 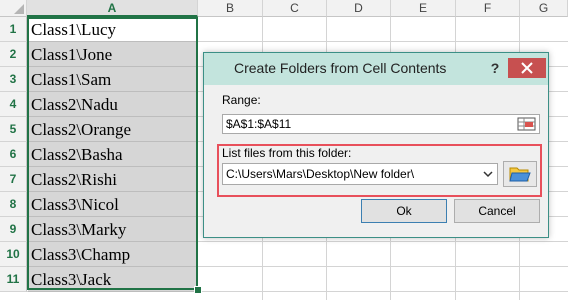 What do you see at coordinates (112, 8) in the screenshot?
I see `column-header-a: A` at bounding box center [112, 8].